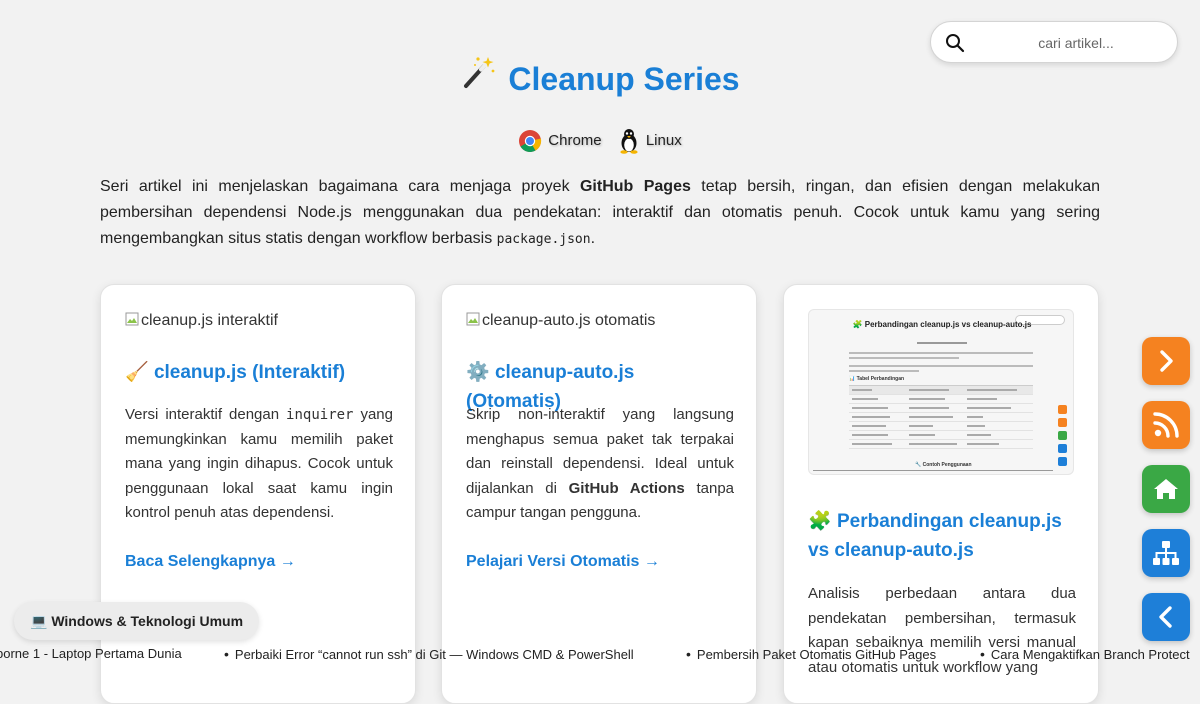  What do you see at coordinates (663, 140) in the screenshot?
I see `platform-linux-label: Linux` at bounding box center [663, 140].